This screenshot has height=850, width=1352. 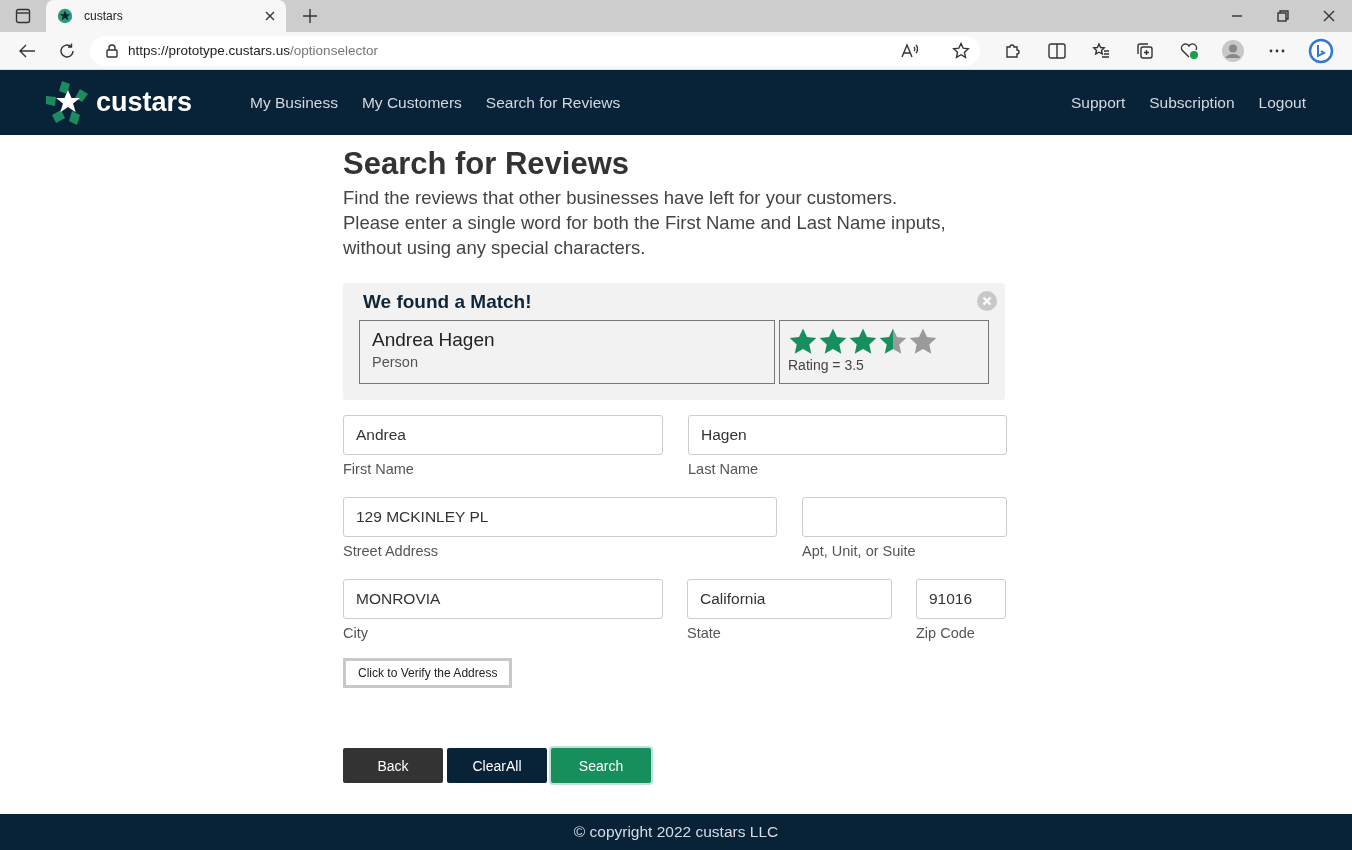 I want to click on person-type: Person, so click(x=395, y=362).